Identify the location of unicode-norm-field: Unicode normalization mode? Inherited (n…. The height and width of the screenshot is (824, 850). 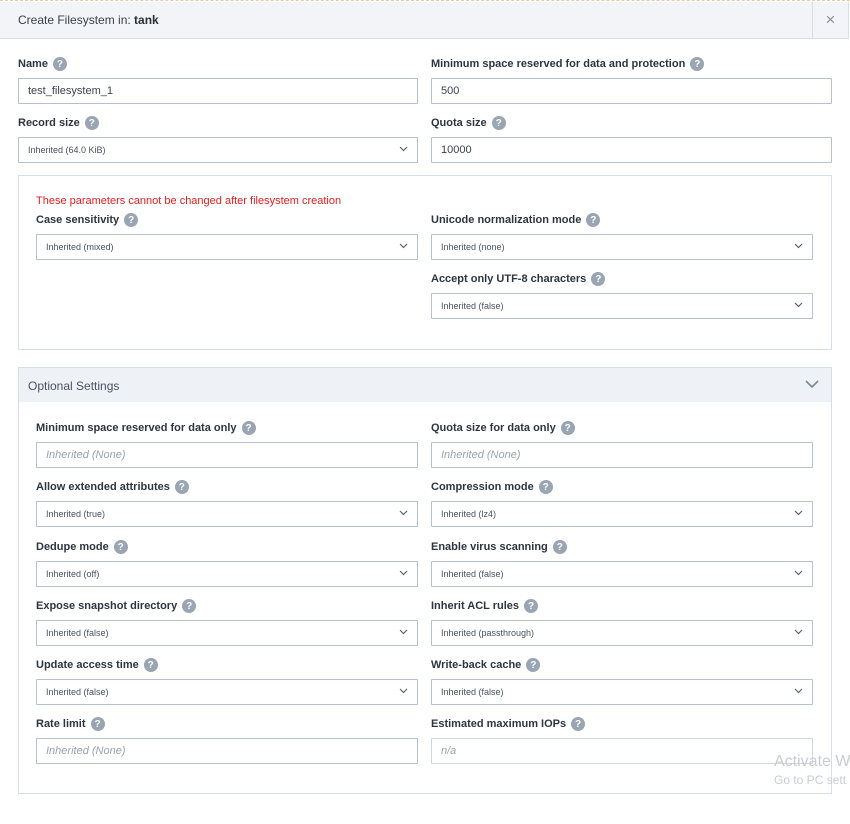
(622, 236).